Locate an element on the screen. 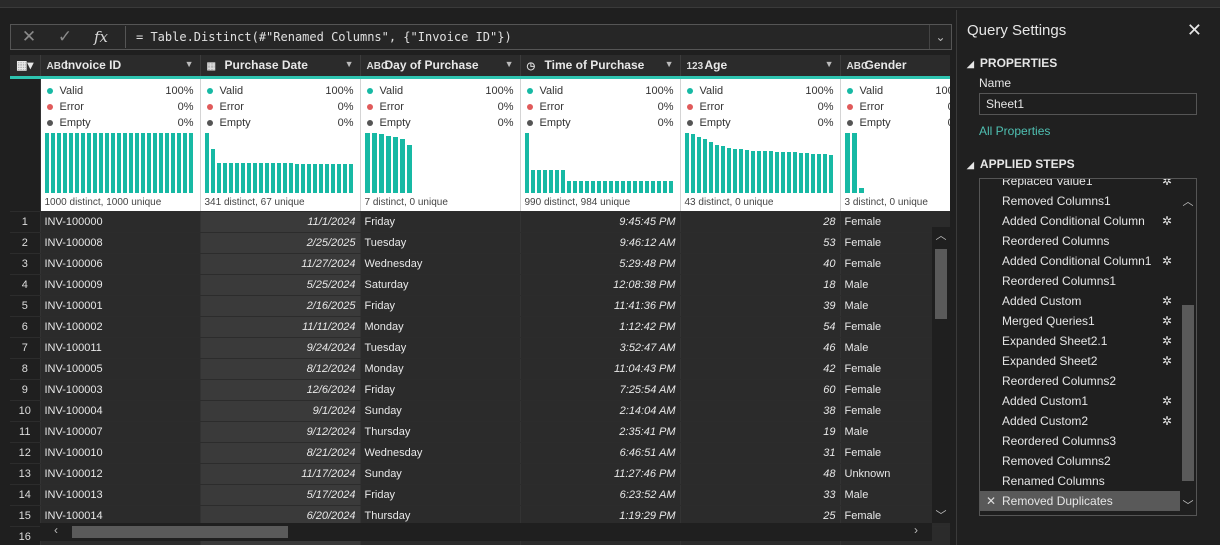 Image resolution: width=1220 pixels, height=545 pixels. table-cell: 6:46:51 AM is located at coordinates (600, 453).